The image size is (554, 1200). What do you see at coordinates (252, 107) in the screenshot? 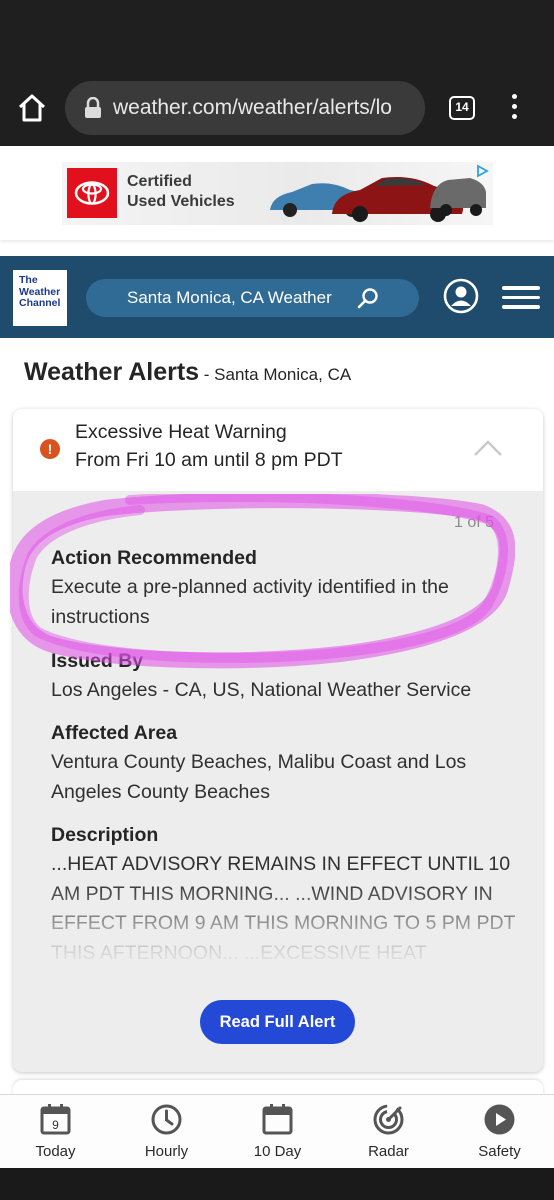
I see `url-text: weather.com/weather/alerts/lo` at bounding box center [252, 107].